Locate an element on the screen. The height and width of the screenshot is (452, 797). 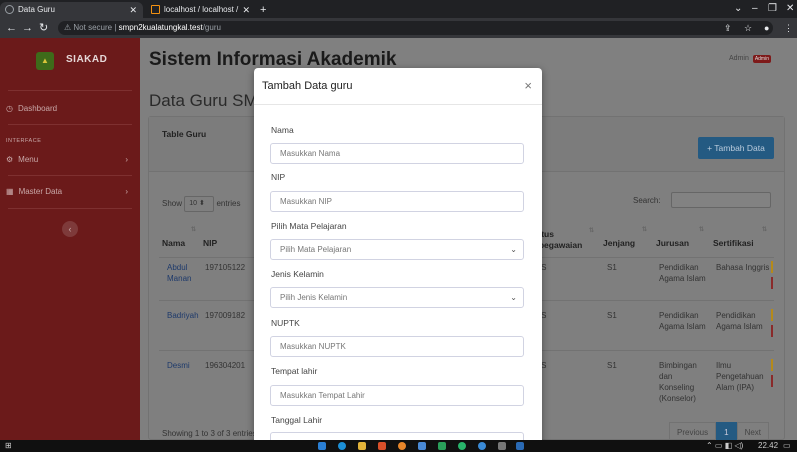
column-header-sertifikasi: ⇅ Sertifikasi is located at coordinates (742, 238).